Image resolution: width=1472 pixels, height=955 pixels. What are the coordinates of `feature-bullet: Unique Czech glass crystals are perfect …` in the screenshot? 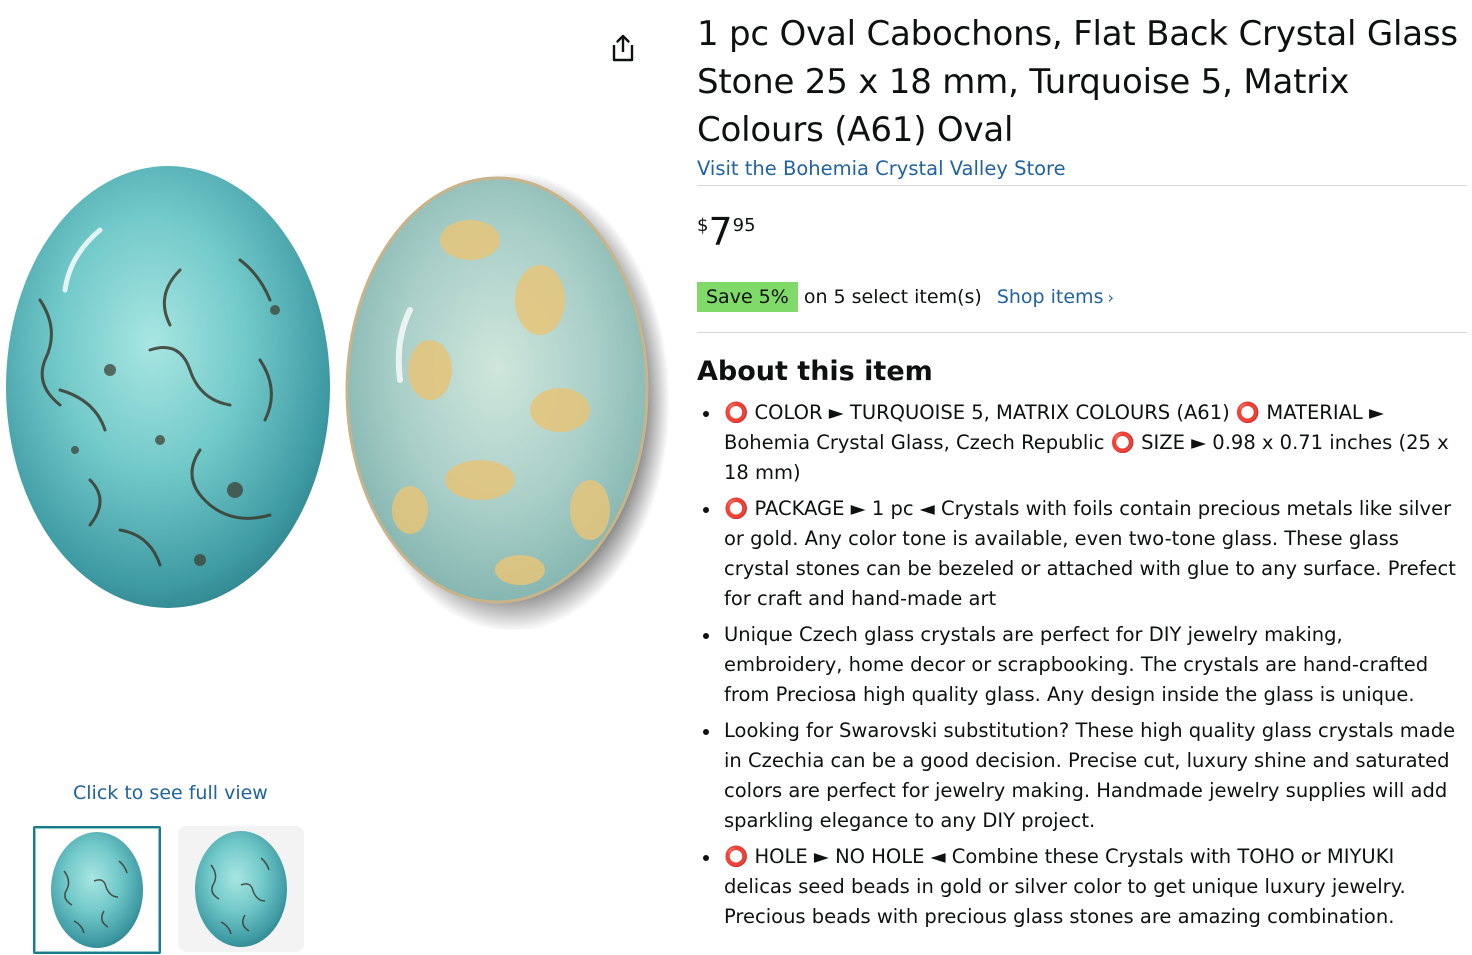 It's located at (1082, 665).